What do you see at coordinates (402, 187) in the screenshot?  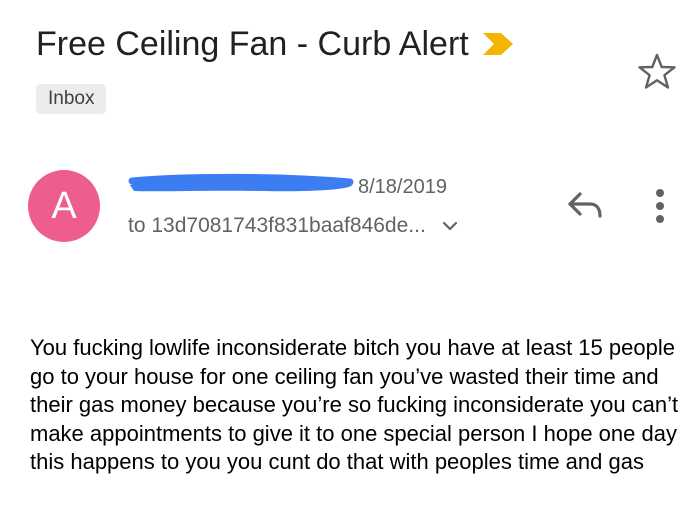 I see `email-date: 8/18/2019` at bounding box center [402, 187].